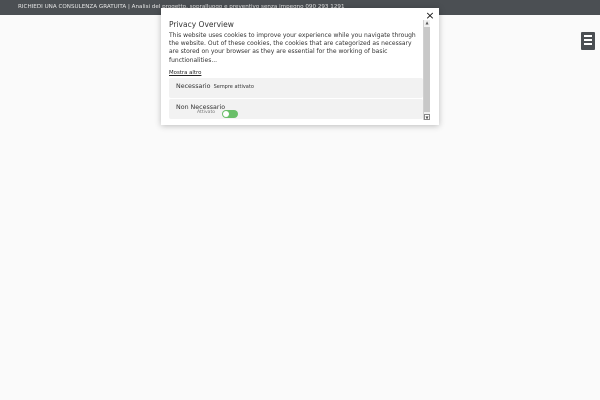  Describe the element at coordinates (233, 87) in the screenshot. I see `always-enabled-badge: Sempre attivato` at that location.